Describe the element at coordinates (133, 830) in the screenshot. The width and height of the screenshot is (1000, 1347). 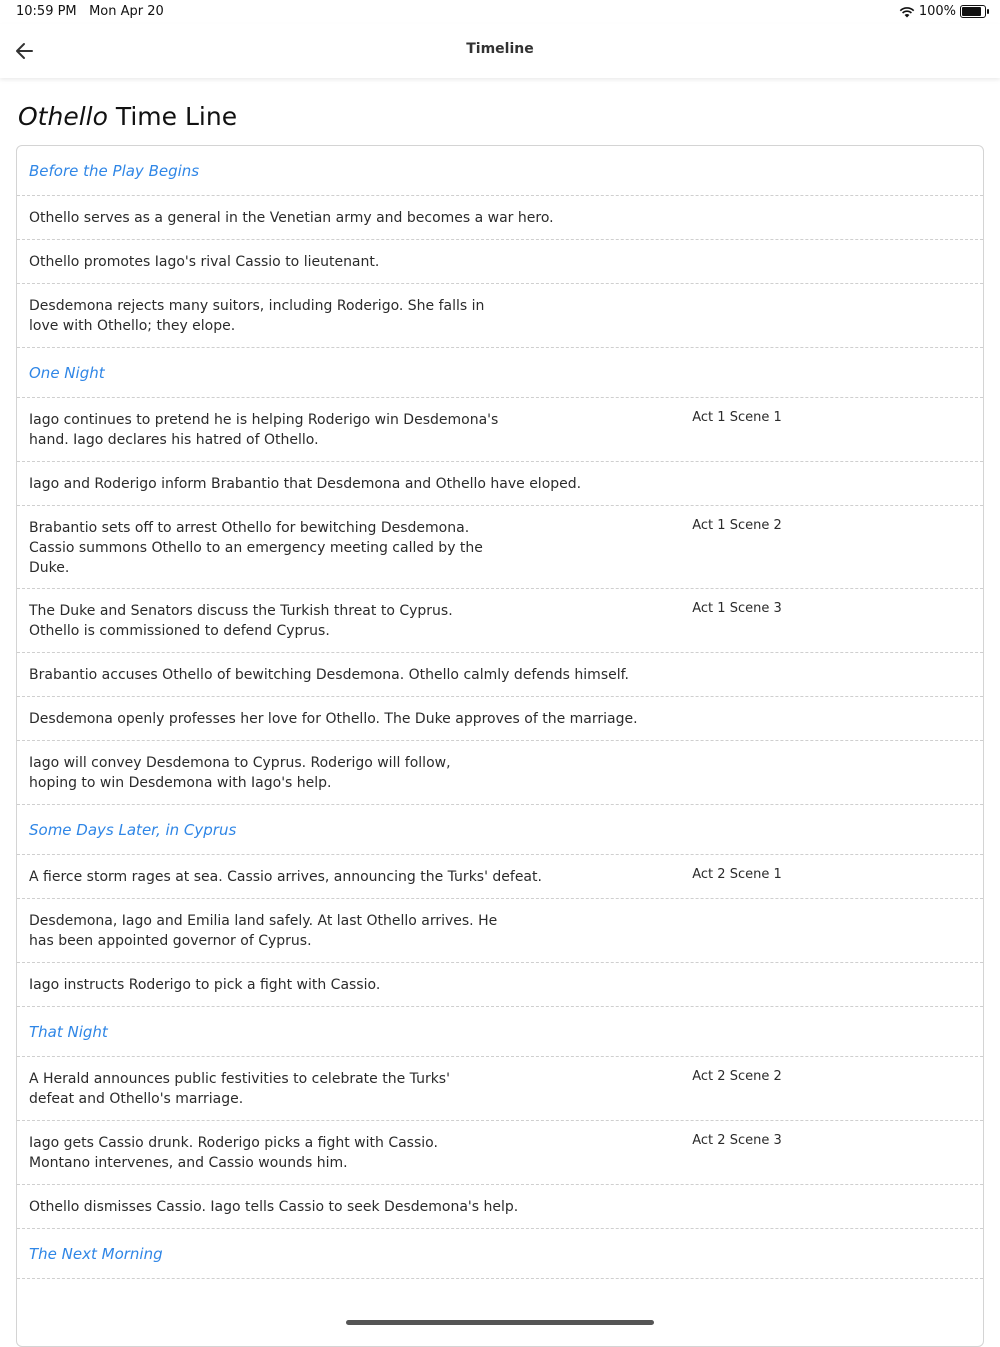
I see `section-label: Some Days Later, in Cyprus` at that location.